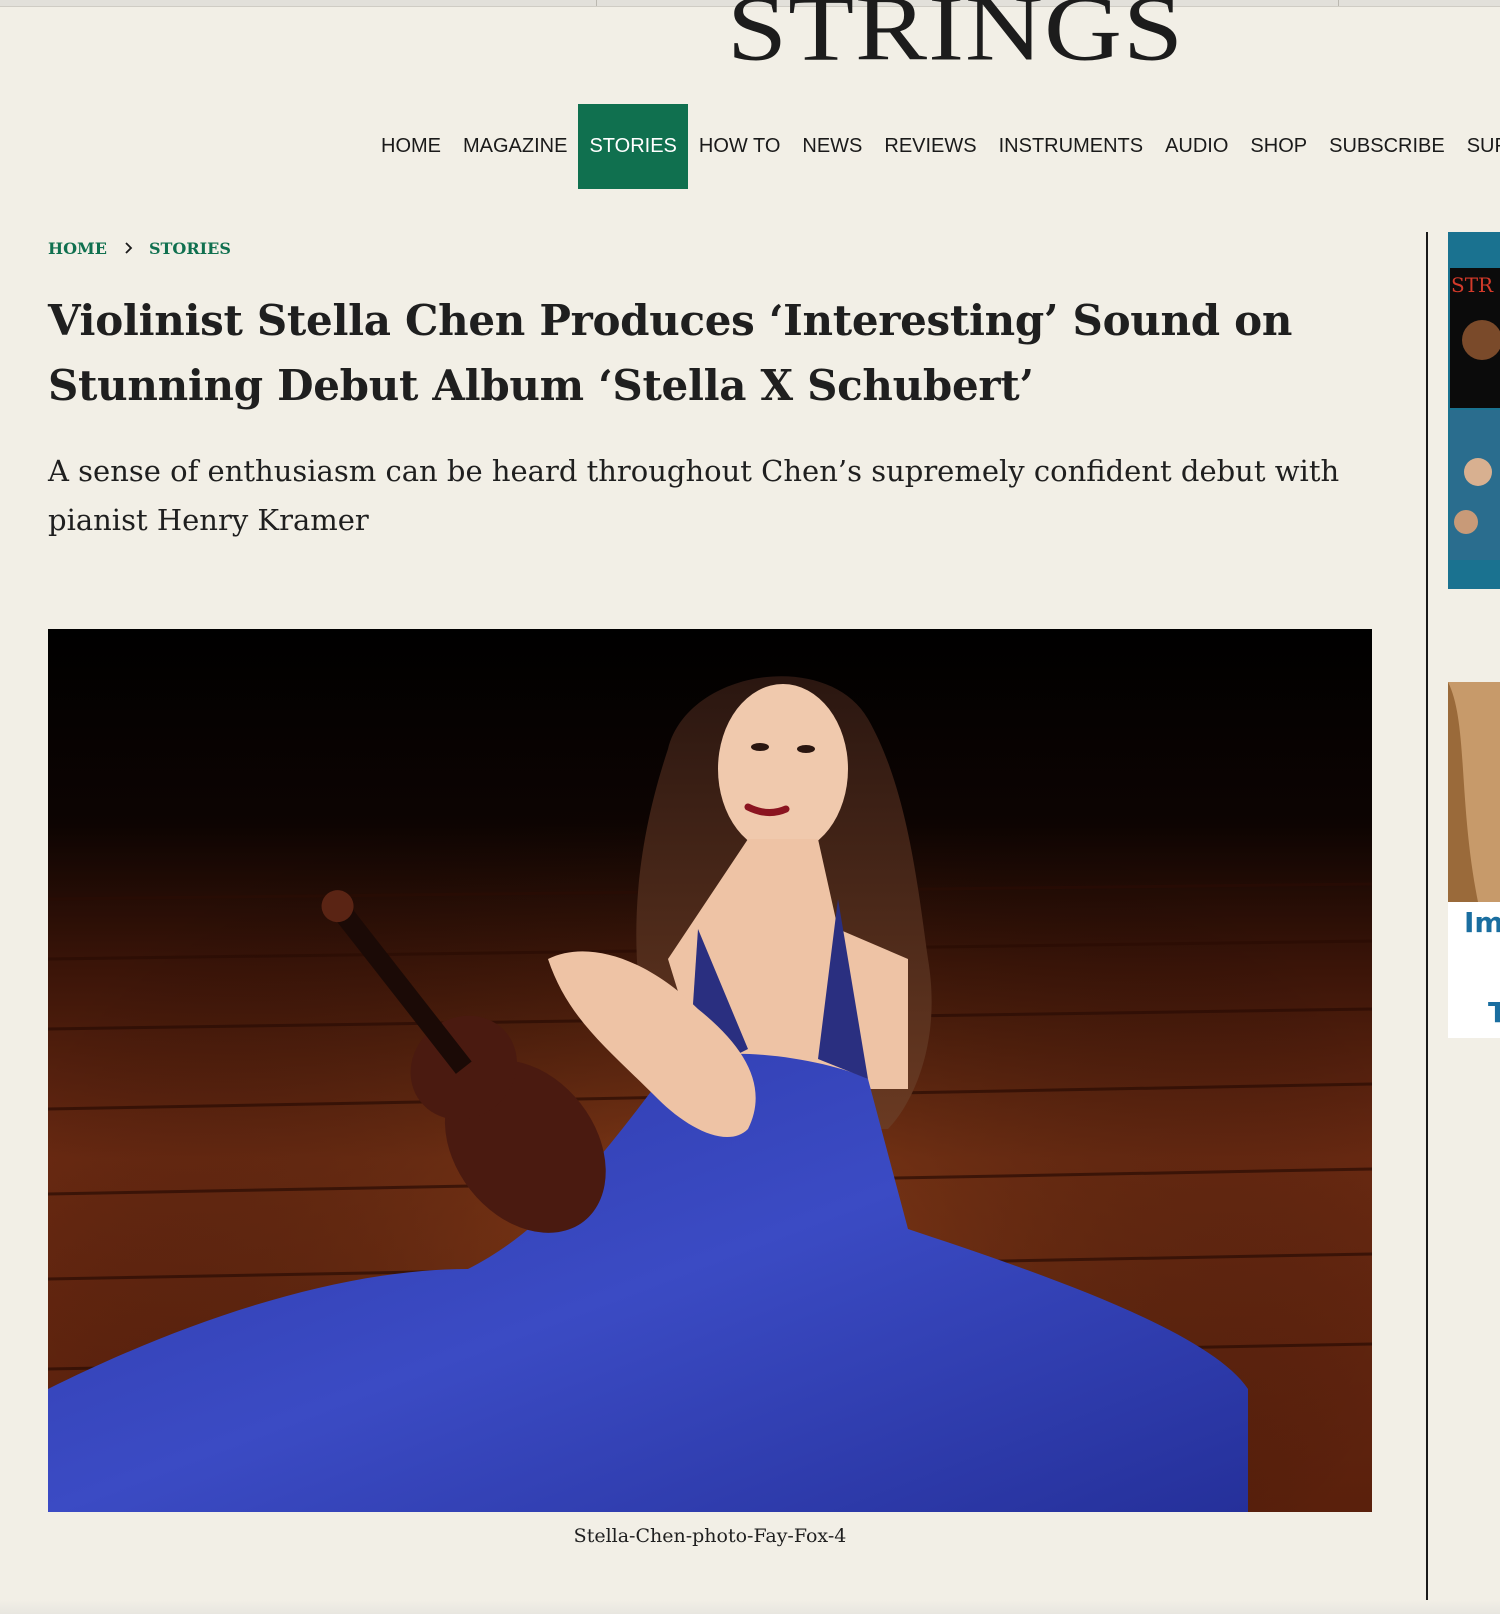 This screenshot has height=1614, width=1500. What do you see at coordinates (750, 1607) in the screenshot?
I see `bottom-edge` at bounding box center [750, 1607].